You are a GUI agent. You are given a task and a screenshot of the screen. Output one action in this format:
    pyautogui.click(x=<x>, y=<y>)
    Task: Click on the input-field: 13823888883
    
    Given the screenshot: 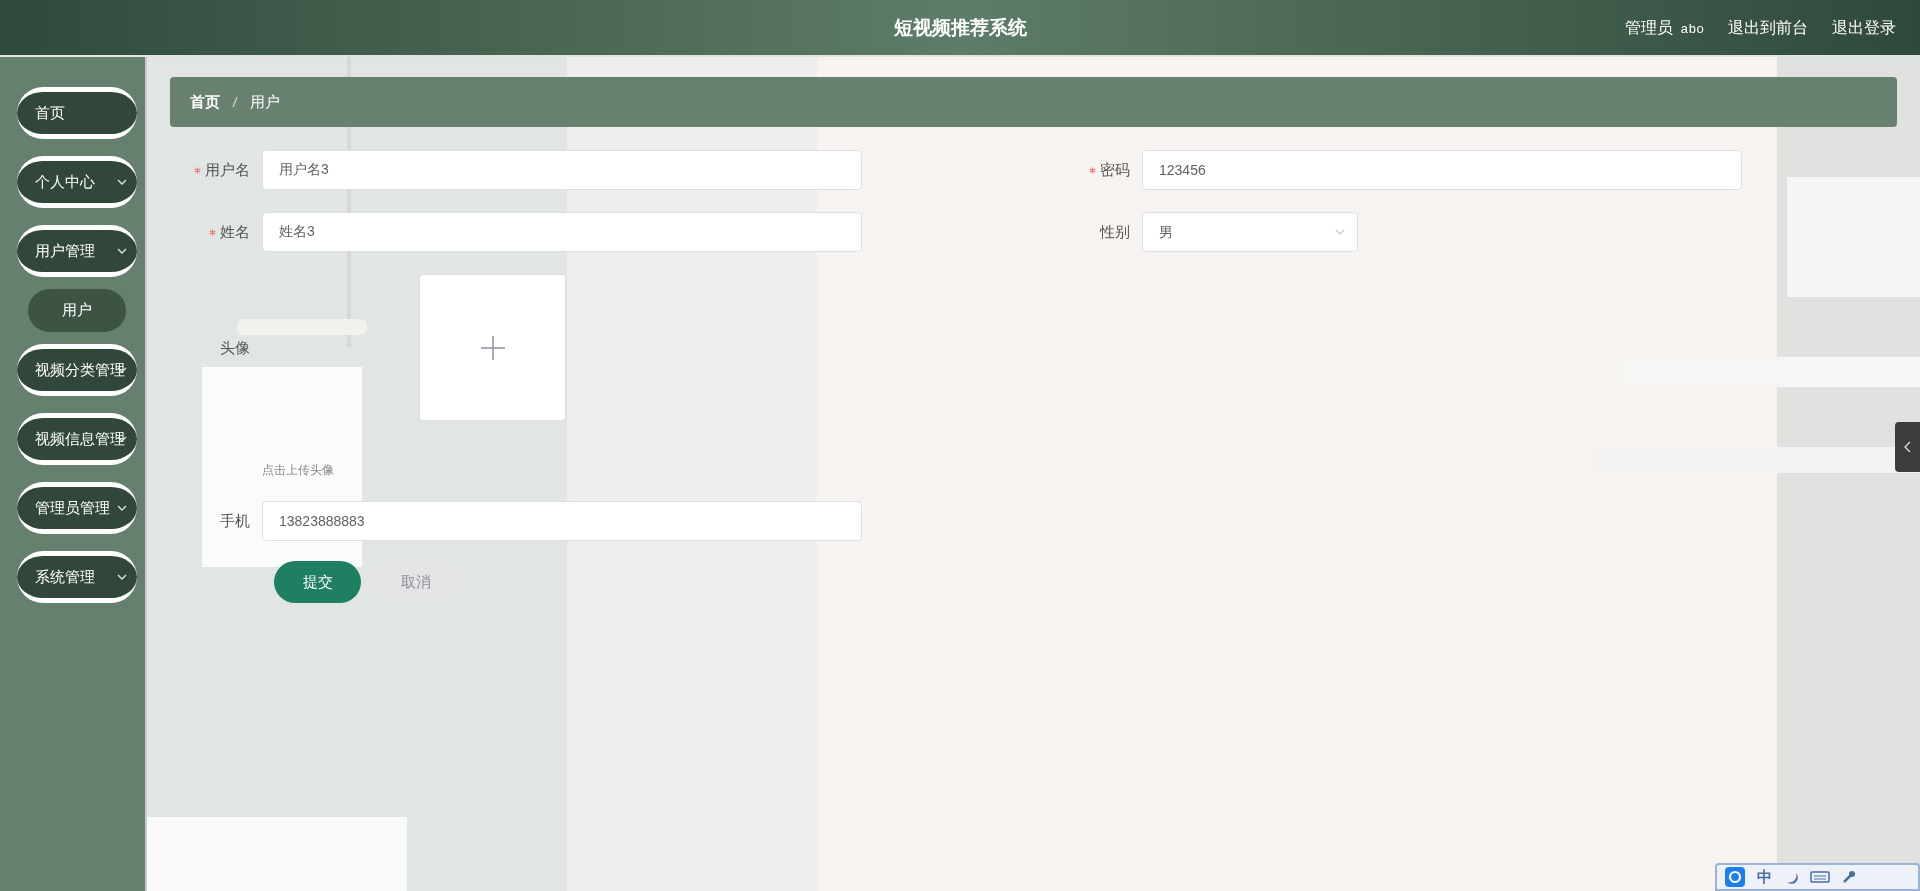 What is the action you would take?
    pyautogui.click(x=562, y=521)
    